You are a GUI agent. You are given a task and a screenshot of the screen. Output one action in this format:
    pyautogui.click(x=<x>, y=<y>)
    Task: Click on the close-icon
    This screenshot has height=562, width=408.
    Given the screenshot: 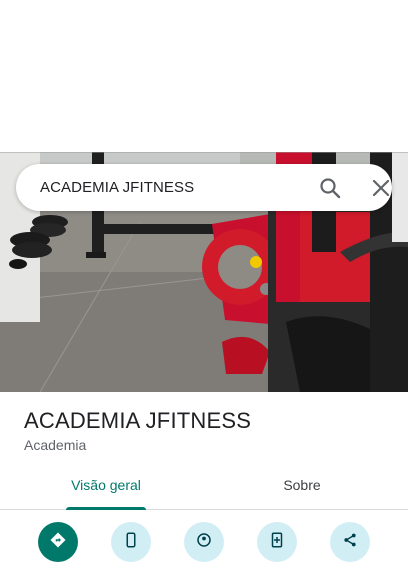 What is the action you would take?
    pyautogui.click(x=381, y=188)
    